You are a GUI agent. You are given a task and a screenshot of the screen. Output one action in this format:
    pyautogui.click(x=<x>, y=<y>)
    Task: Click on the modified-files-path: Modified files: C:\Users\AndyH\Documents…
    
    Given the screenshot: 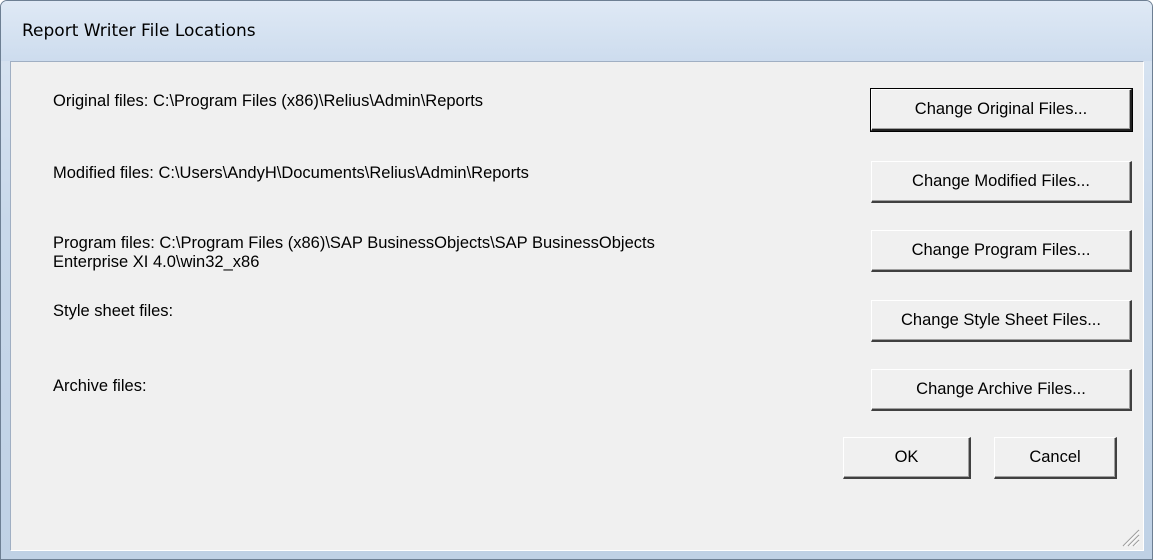 What is the action you would take?
    pyautogui.click(x=291, y=173)
    